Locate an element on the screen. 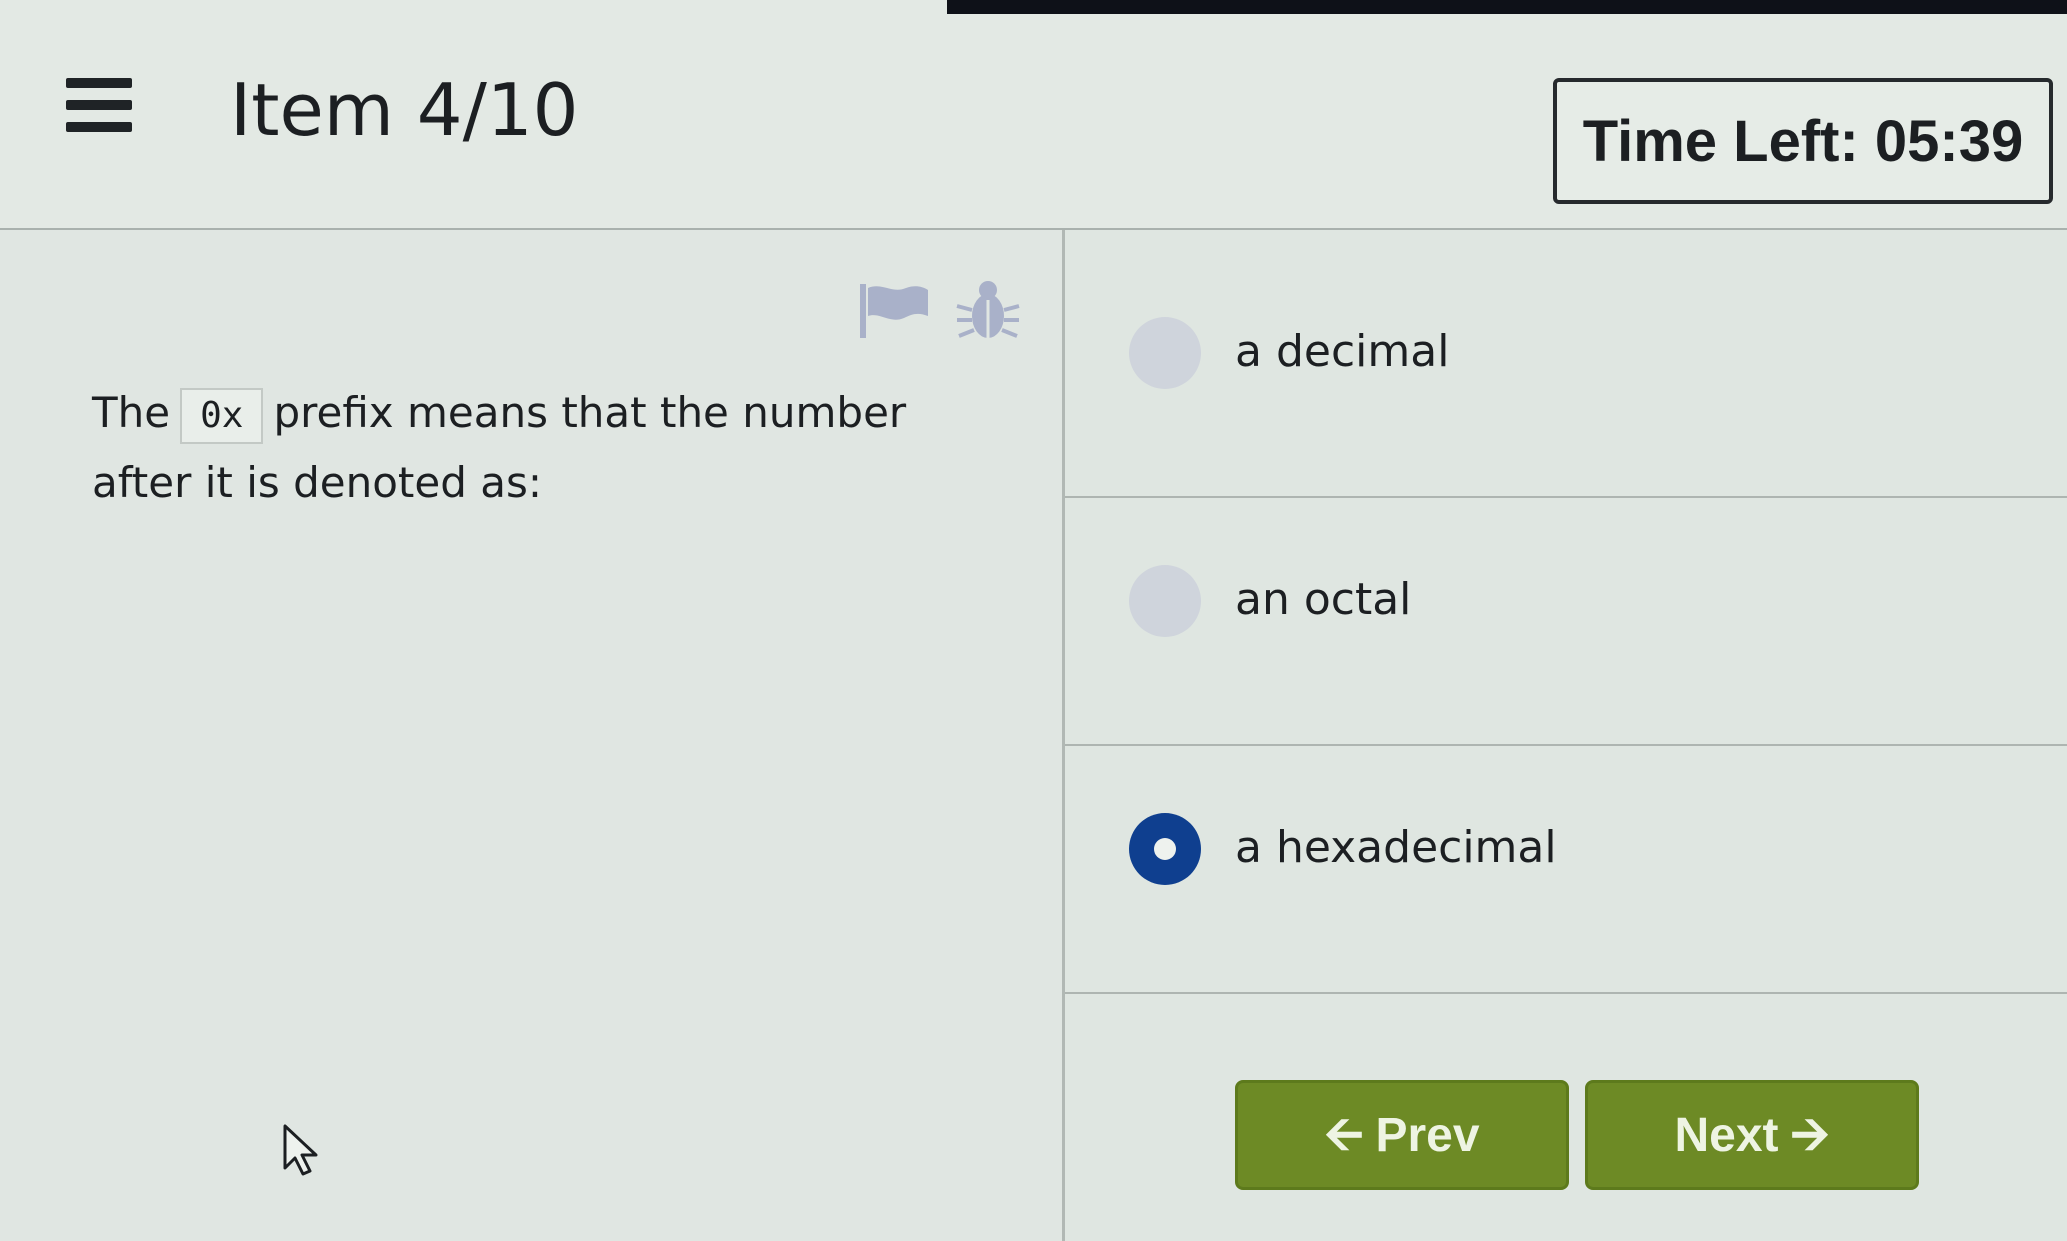 This screenshot has height=1241, width=2067. window-top-strip is located at coordinates (1507, 7).